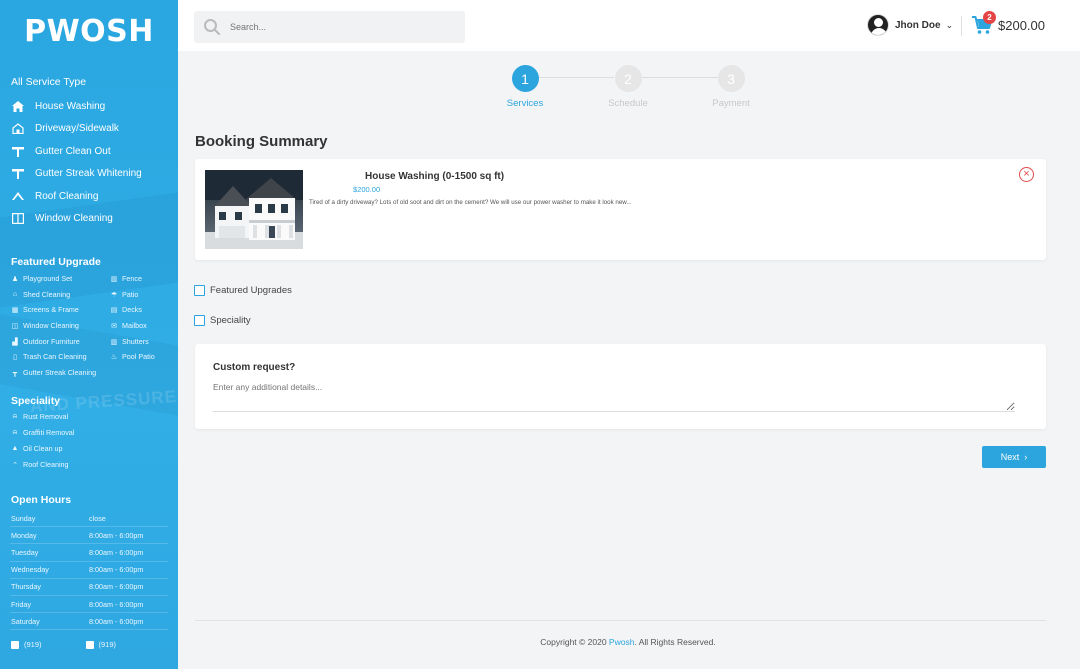 This screenshot has width=1080, height=669. I want to click on upgrade-item: ▤ Decks, so click(126, 309).